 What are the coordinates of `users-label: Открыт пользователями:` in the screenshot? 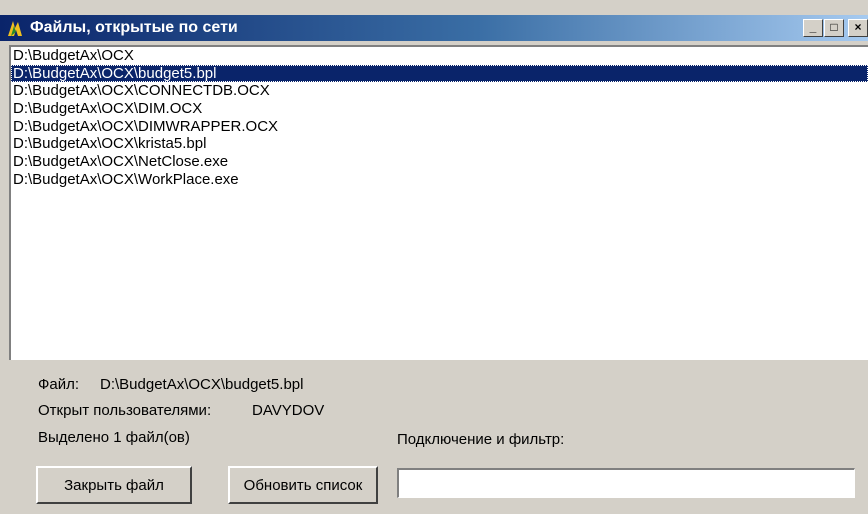 It's located at (125, 410).